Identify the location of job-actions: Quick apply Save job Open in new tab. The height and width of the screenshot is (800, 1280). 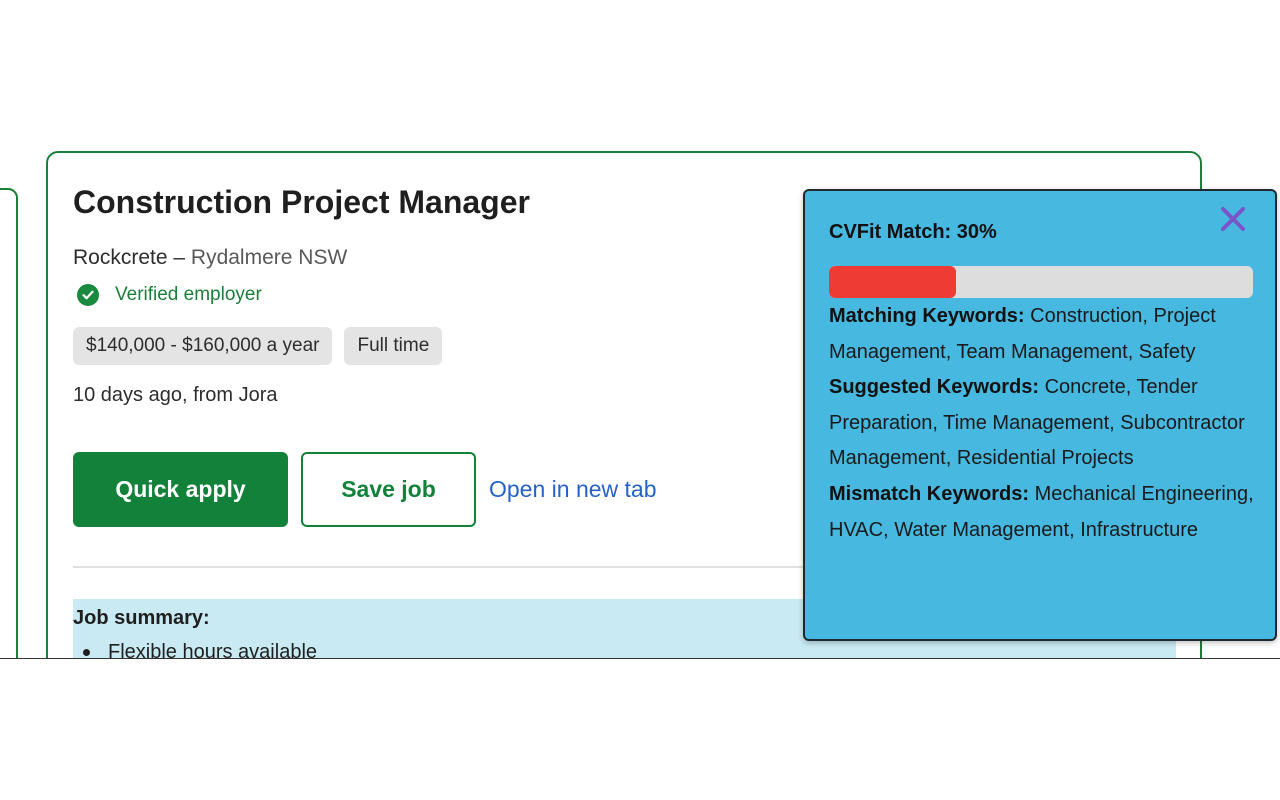
(365, 489).